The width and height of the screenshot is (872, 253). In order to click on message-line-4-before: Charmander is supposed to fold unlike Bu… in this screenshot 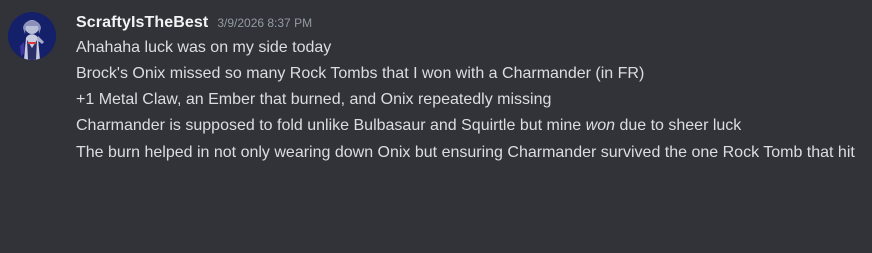, I will do `click(331, 125)`.